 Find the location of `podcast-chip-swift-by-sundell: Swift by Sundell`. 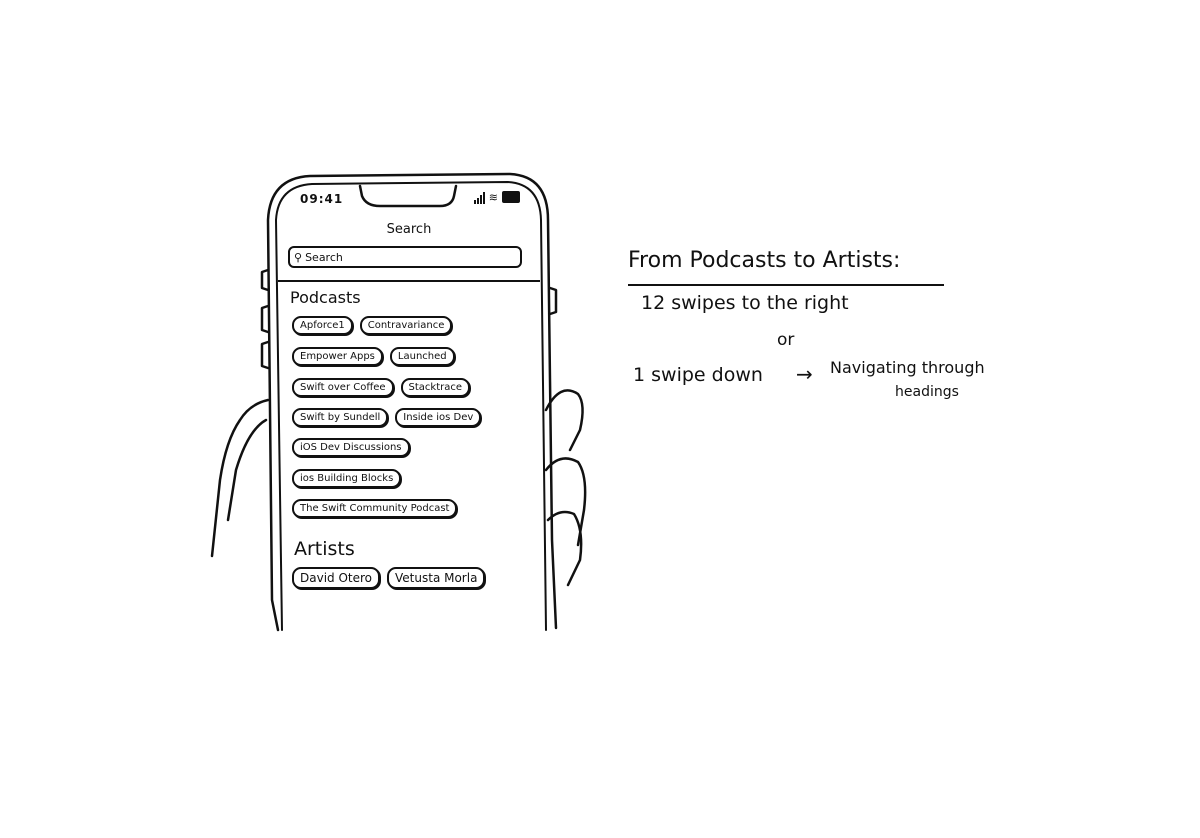

podcast-chip-swift-by-sundell: Swift by Sundell is located at coordinates (340, 417).